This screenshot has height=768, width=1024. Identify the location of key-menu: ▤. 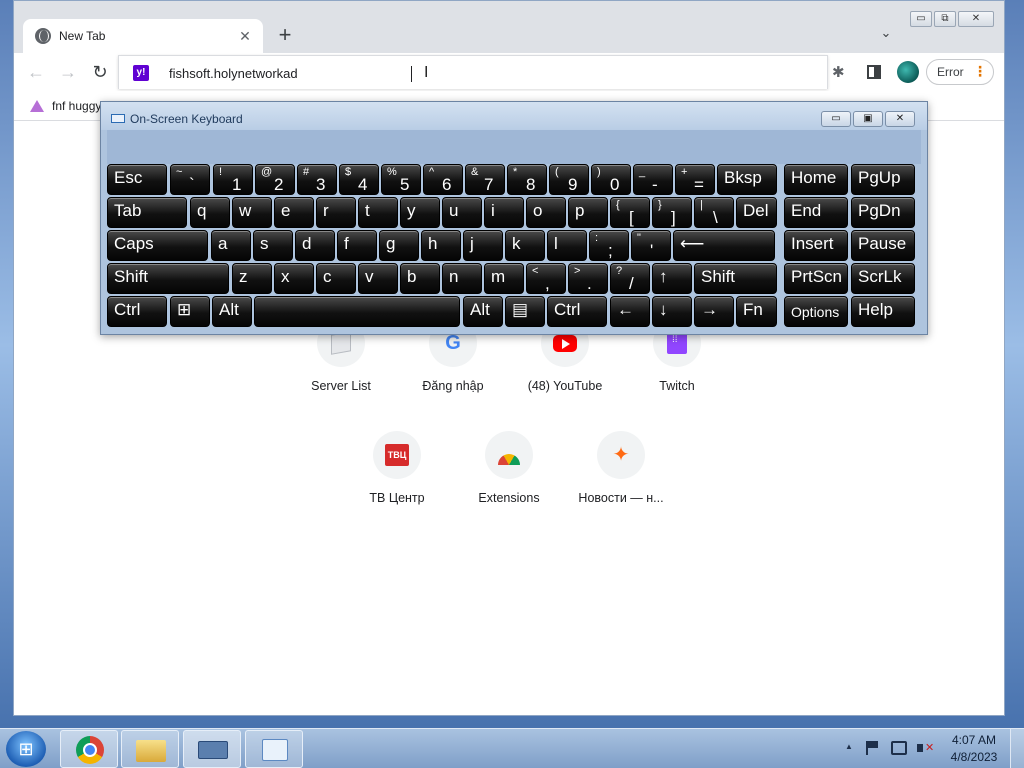
(525, 311).